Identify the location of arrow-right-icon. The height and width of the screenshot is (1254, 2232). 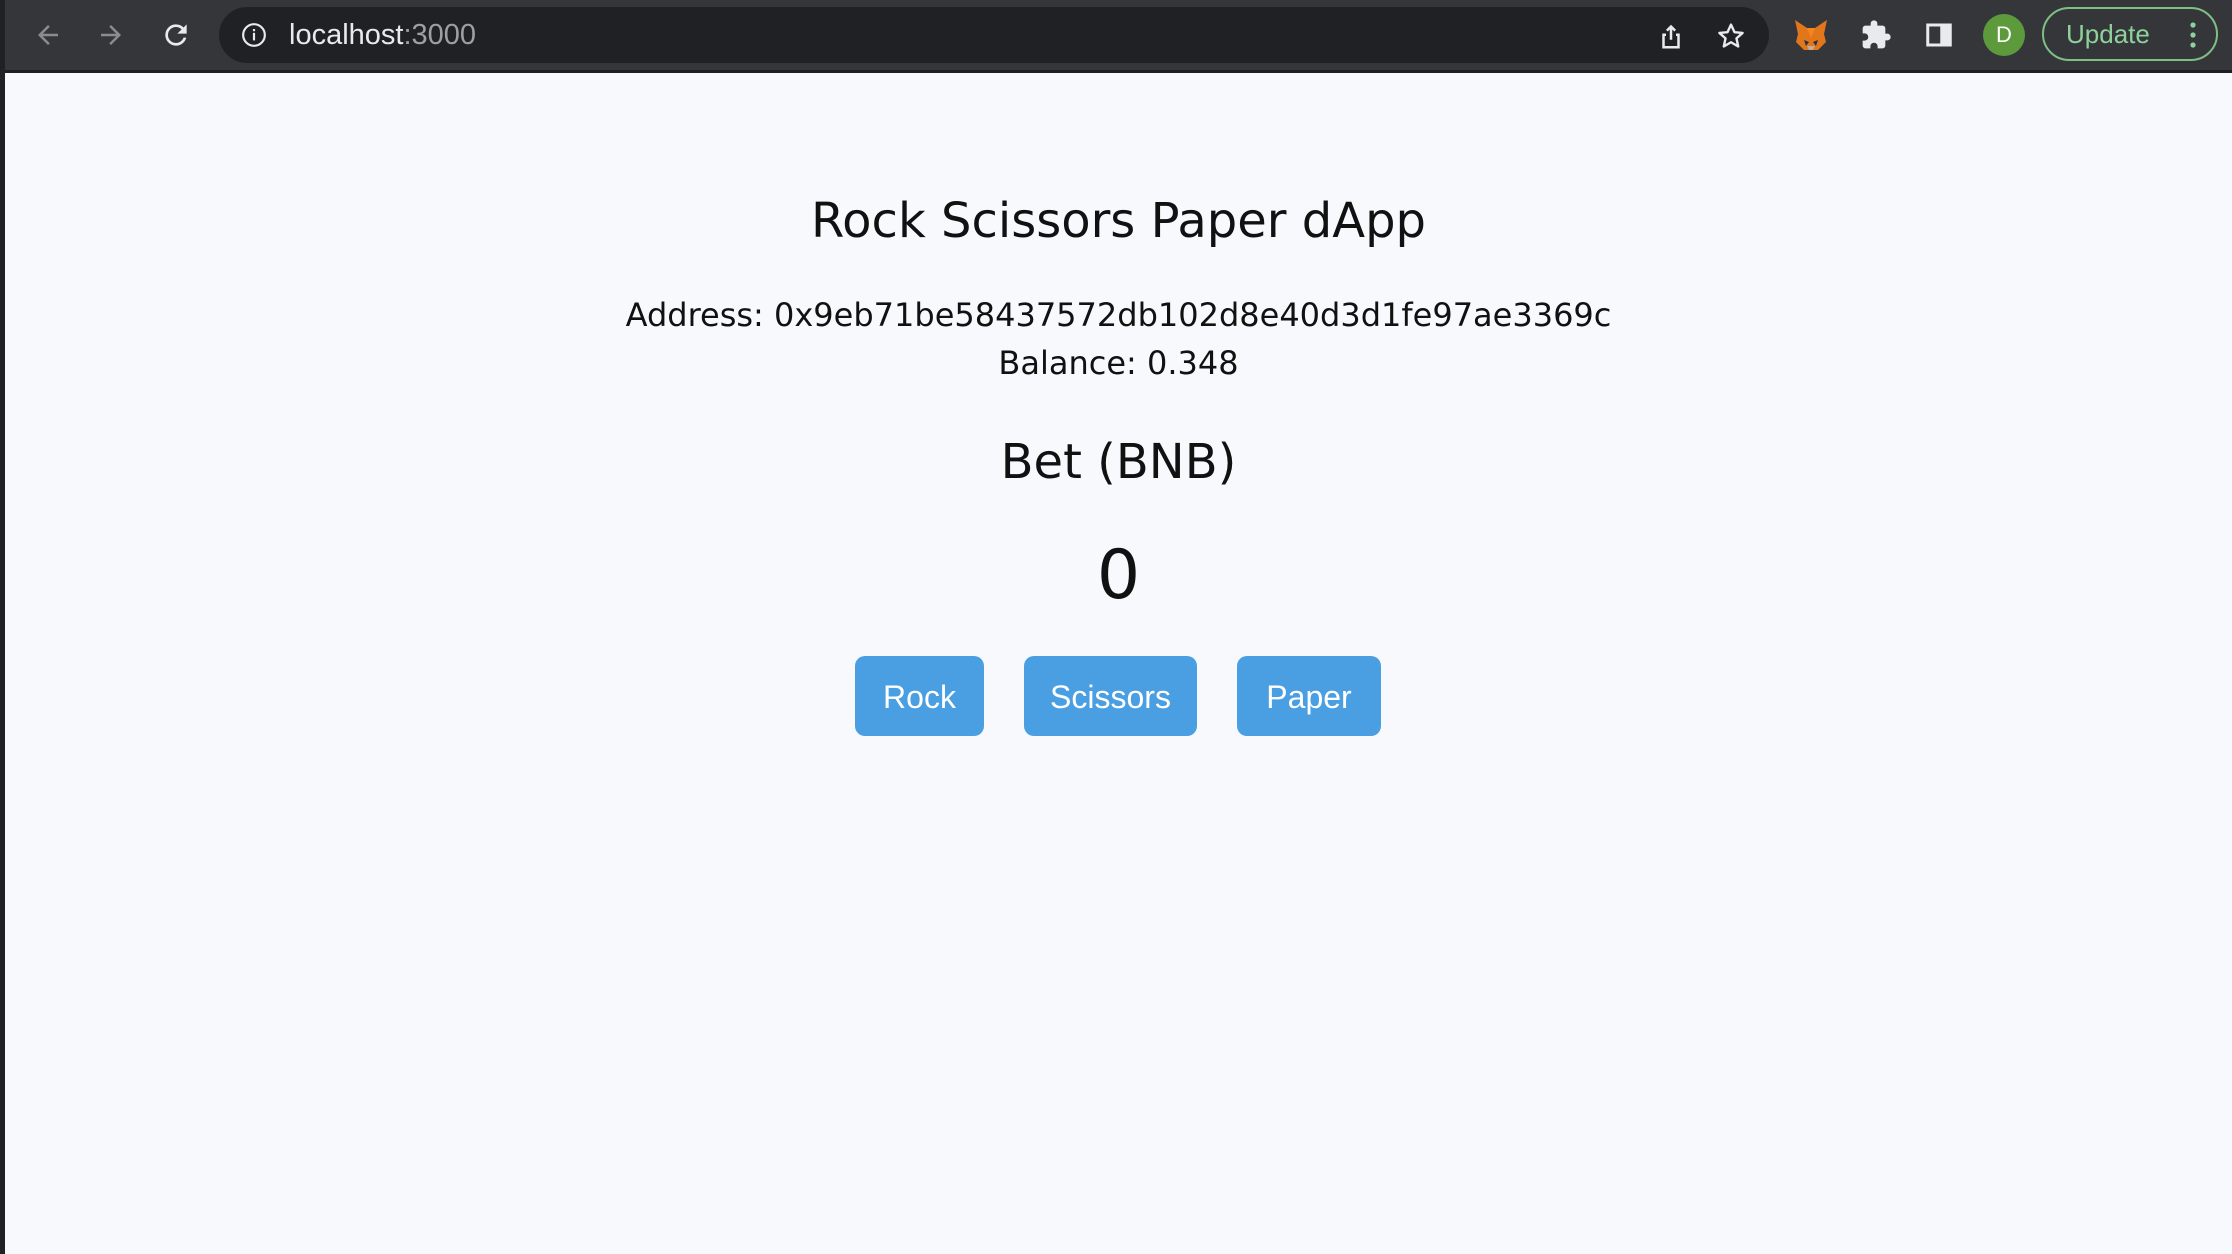
(111, 35).